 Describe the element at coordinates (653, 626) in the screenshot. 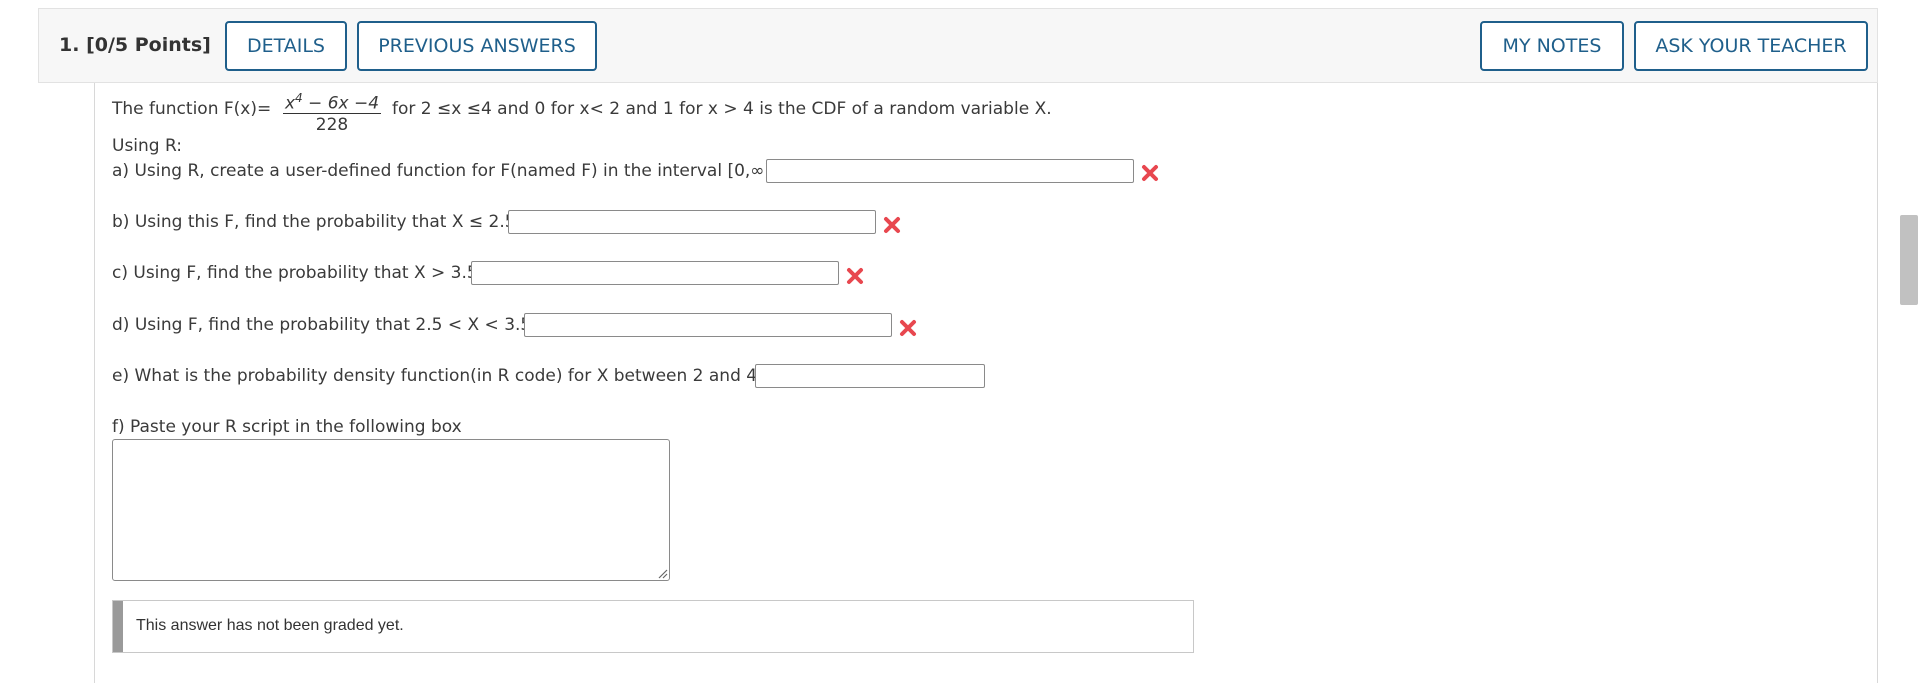

I see `grading-status-box: This answer has not been graded yet.` at that location.